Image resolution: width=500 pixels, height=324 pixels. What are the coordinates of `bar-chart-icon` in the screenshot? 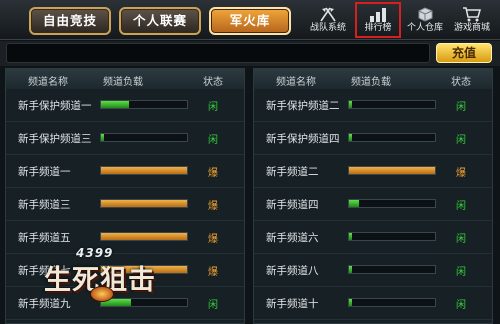 It's located at (378, 15).